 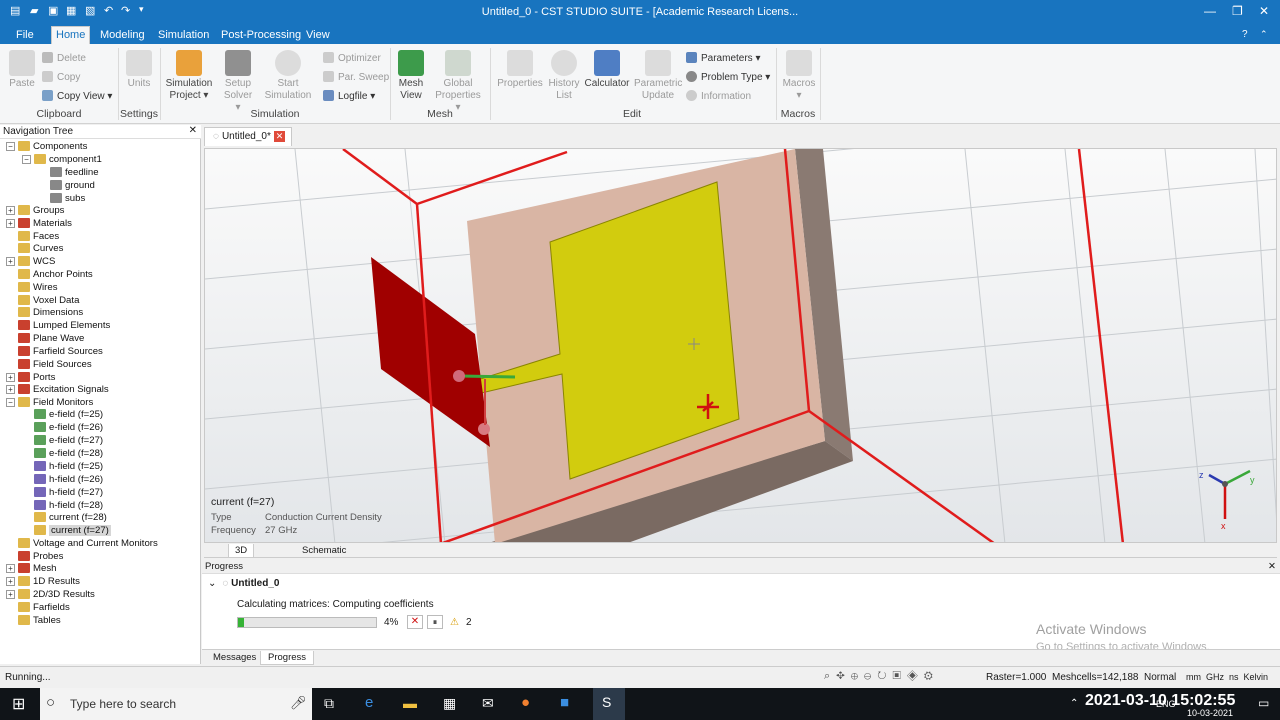 What do you see at coordinates (238, 82) in the screenshot?
I see `setup-solver-button: Setup Solver ▾` at bounding box center [238, 82].